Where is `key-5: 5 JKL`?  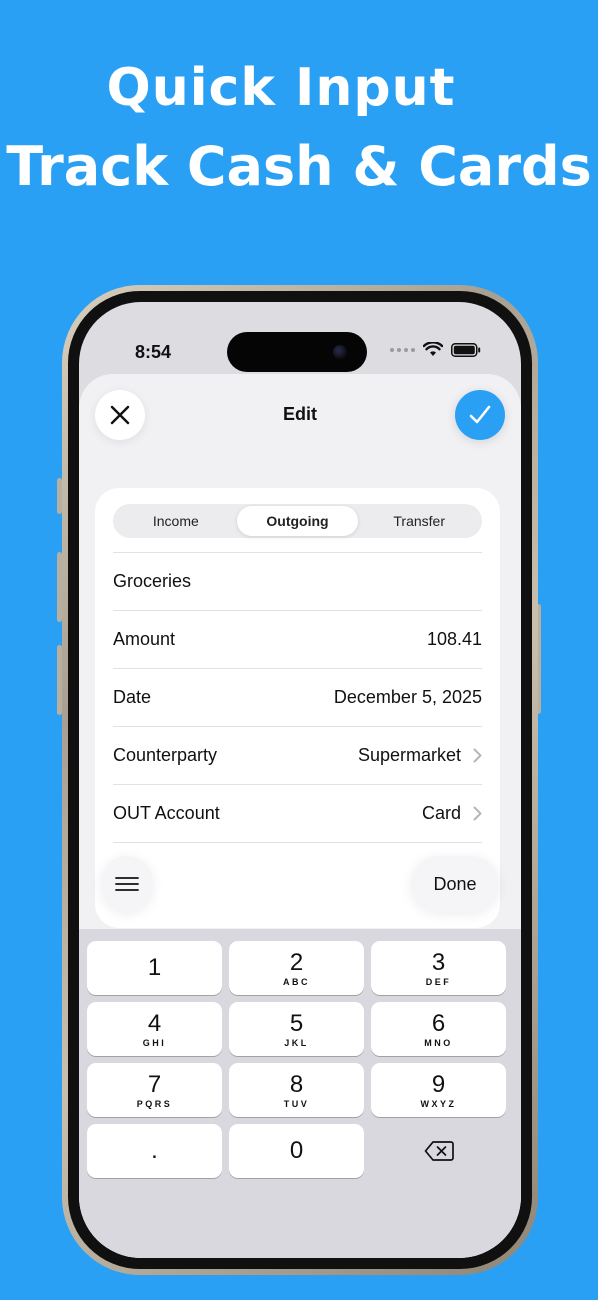 key-5: 5 JKL is located at coordinates (296, 1029).